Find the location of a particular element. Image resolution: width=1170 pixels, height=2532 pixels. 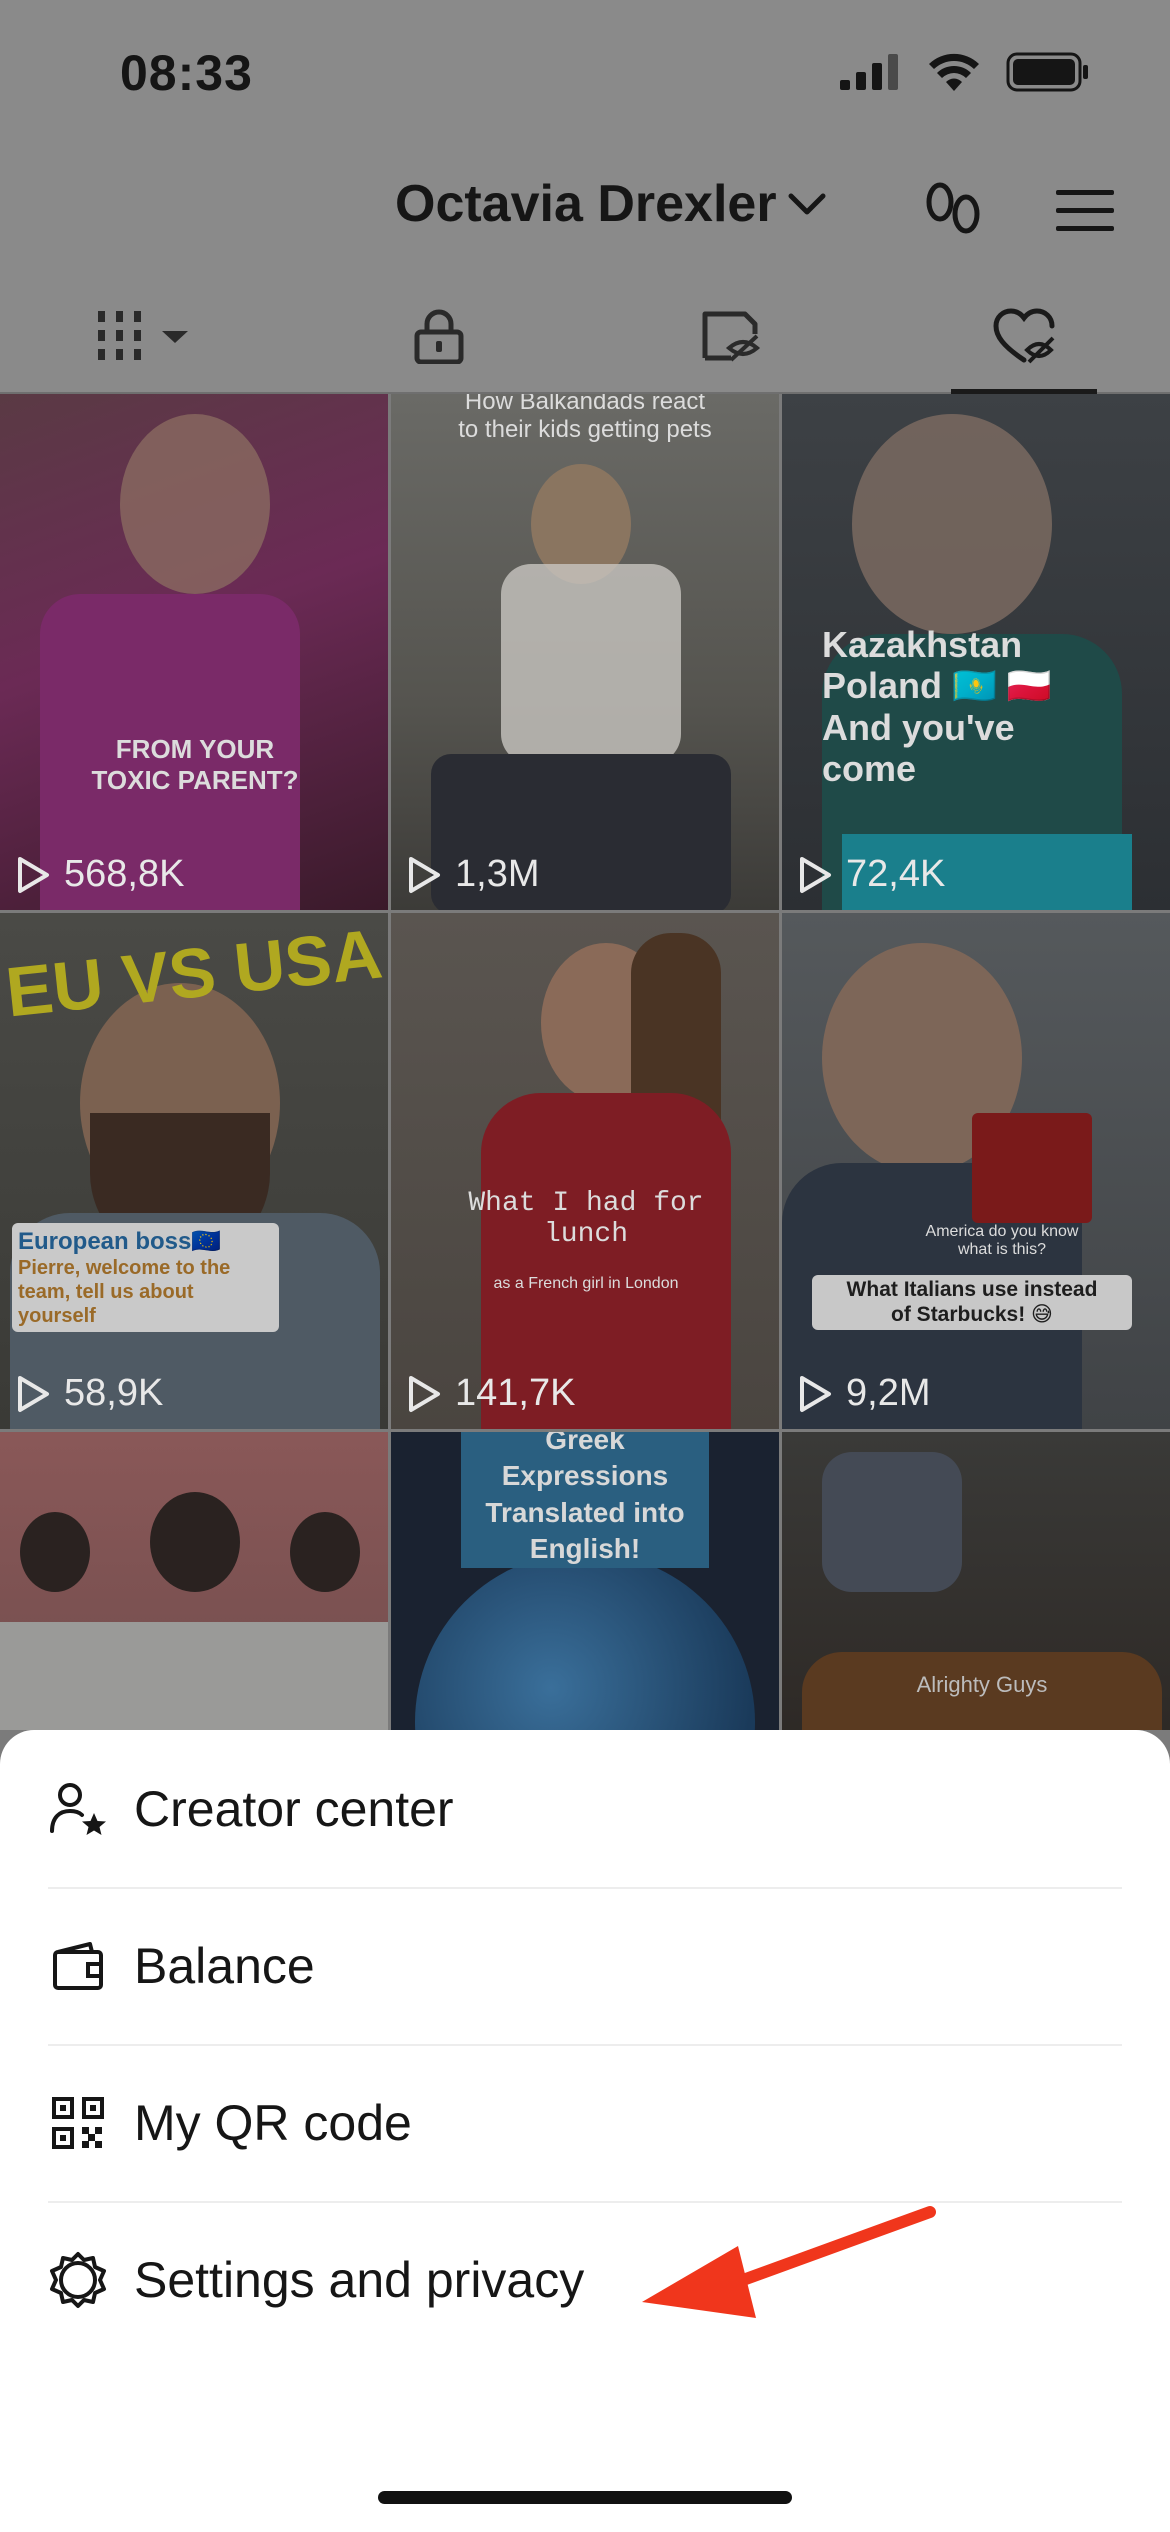

menu-button is located at coordinates (1085, 211).